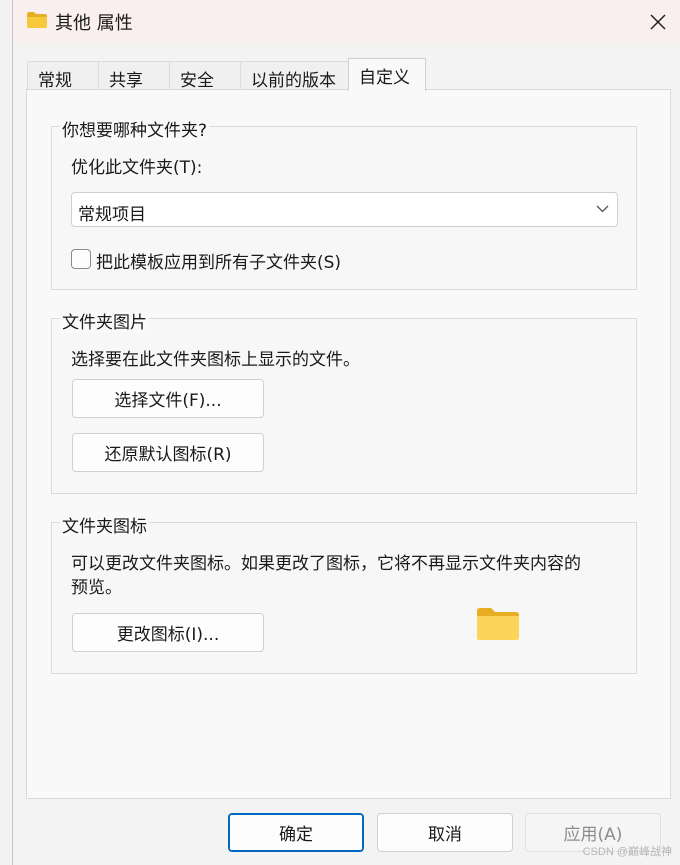 Image resolution: width=680 pixels, height=865 pixels. I want to click on folder-icon-description-line1: 可以更改文件夹图标。如果更改了图标，它将不再显示文件夹内容的, so click(326, 564).